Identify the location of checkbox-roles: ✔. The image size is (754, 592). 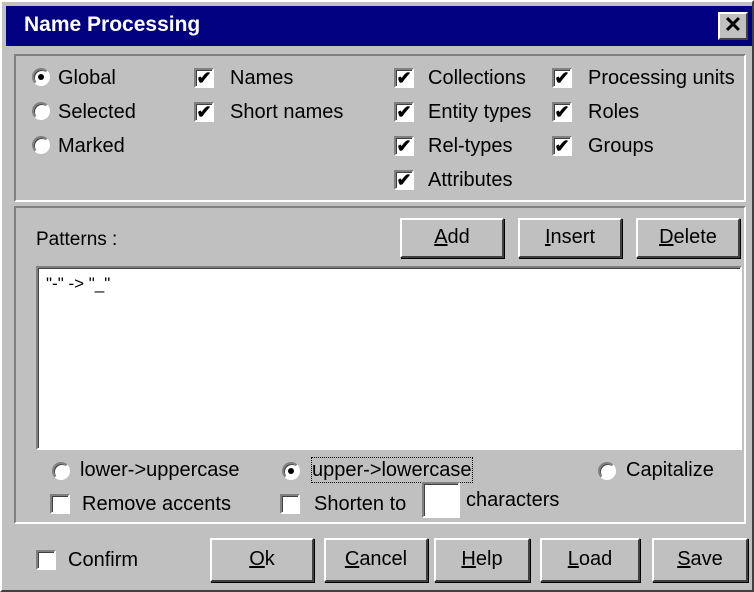
(562, 112).